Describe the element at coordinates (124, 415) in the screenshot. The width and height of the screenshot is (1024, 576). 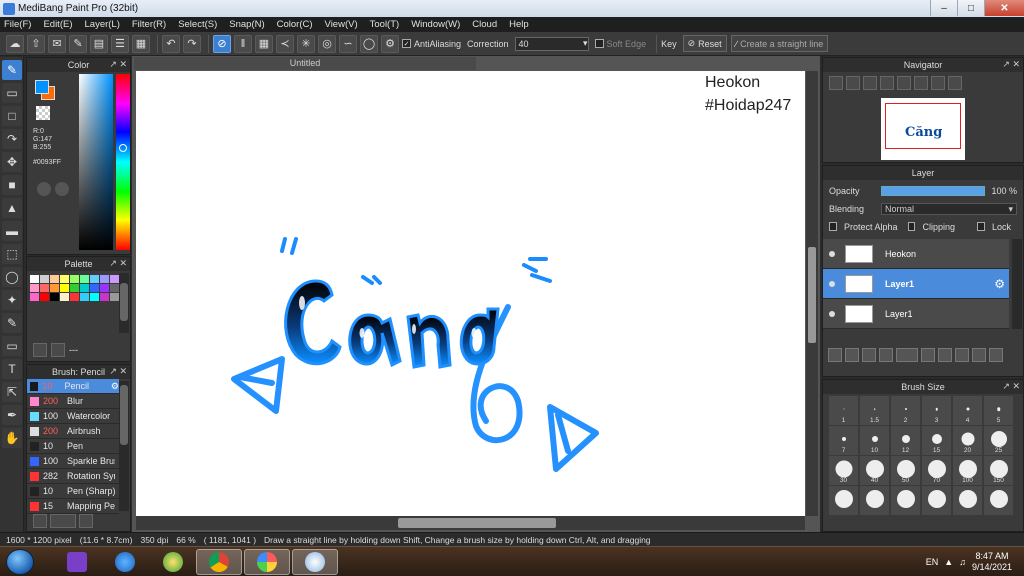
I see `brush-scroll-thumb` at that location.